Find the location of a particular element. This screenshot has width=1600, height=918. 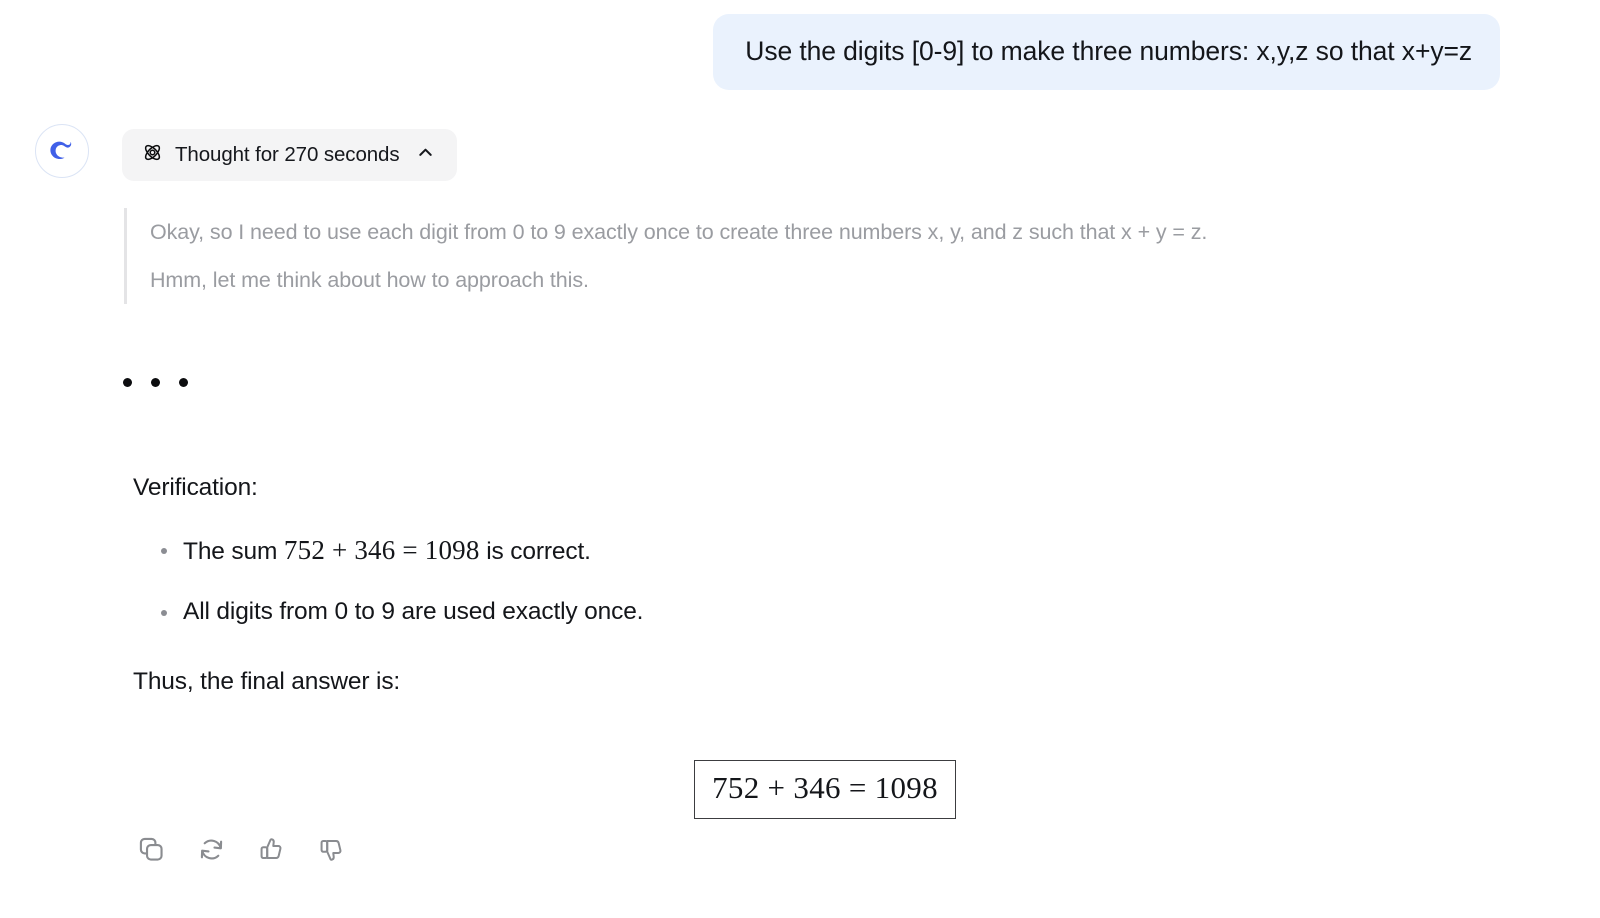

copy-button is located at coordinates (151, 849).